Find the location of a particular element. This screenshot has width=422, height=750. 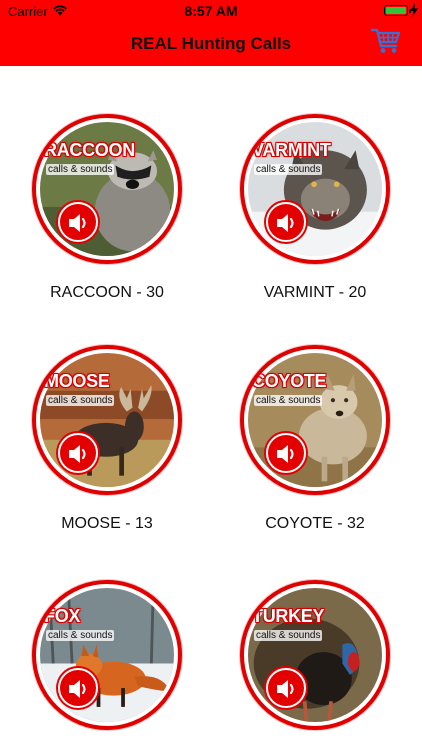

page-title: REAL Hunting Calls is located at coordinates (211, 43).